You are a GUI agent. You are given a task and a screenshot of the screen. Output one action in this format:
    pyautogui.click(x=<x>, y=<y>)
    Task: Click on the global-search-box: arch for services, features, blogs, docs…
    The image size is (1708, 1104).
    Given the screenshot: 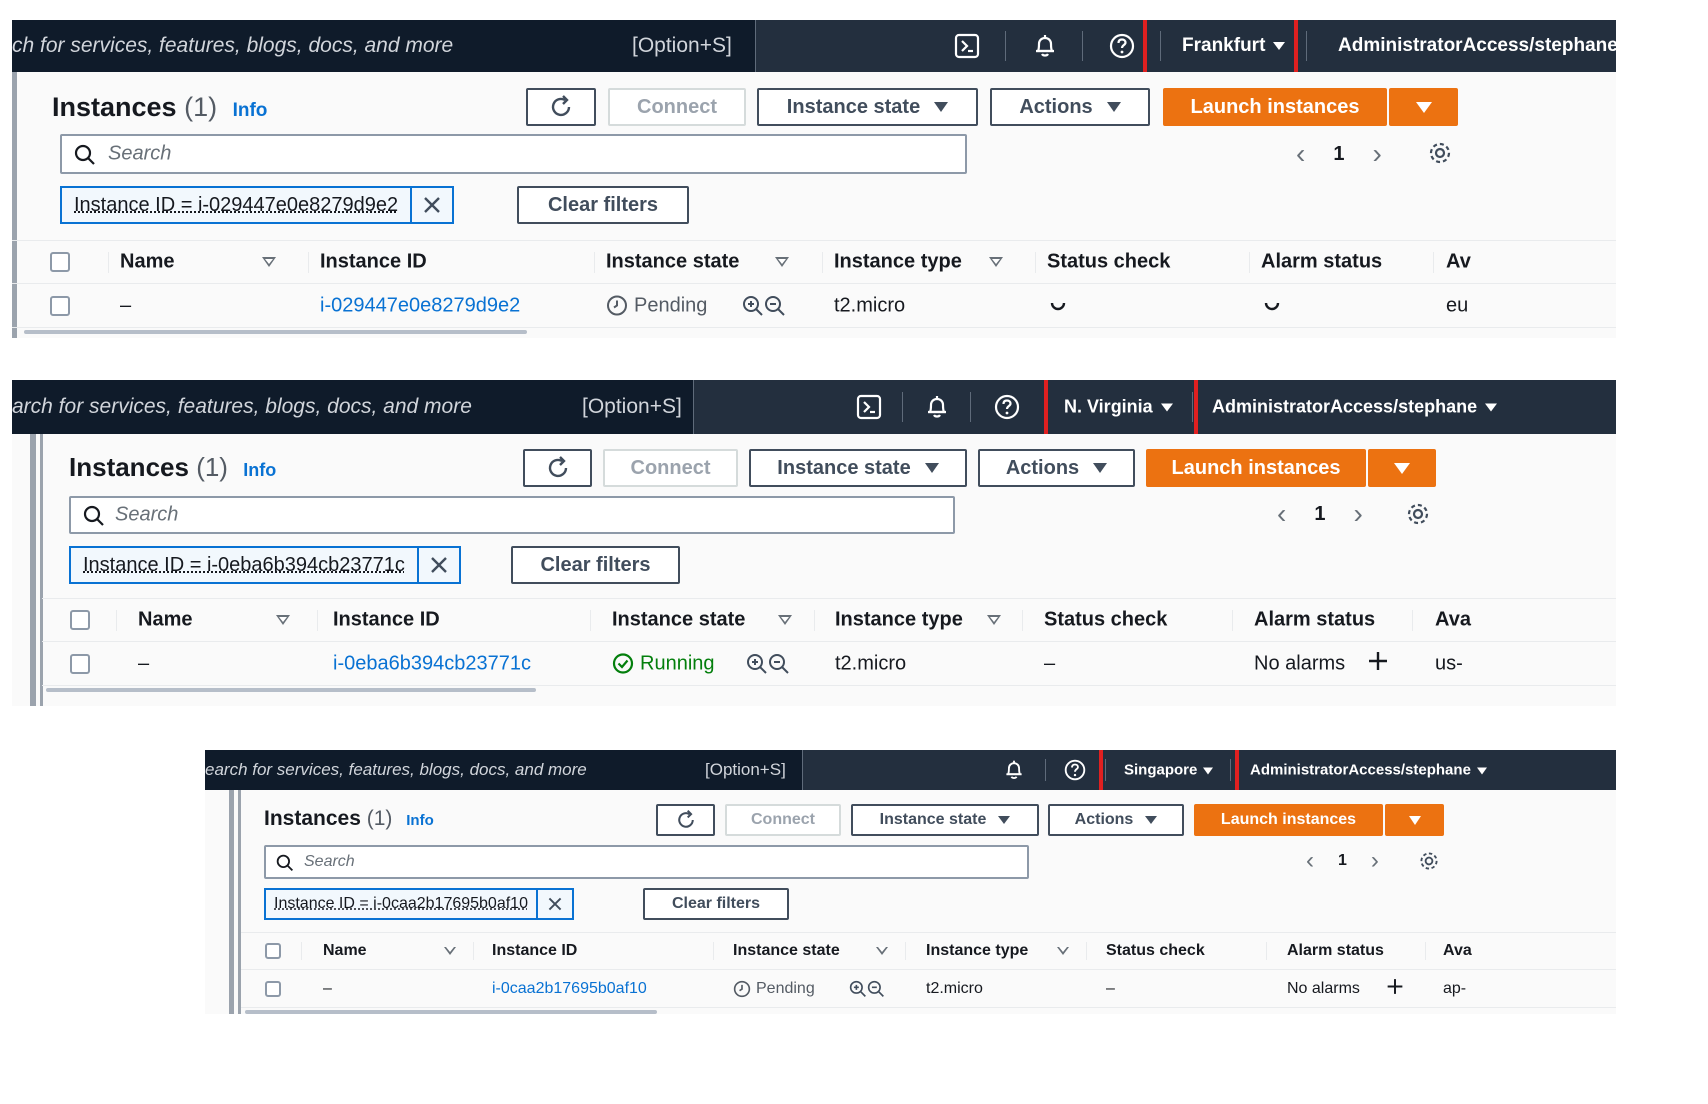 What is the action you would take?
    pyautogui.click(x=353, y=407)
    